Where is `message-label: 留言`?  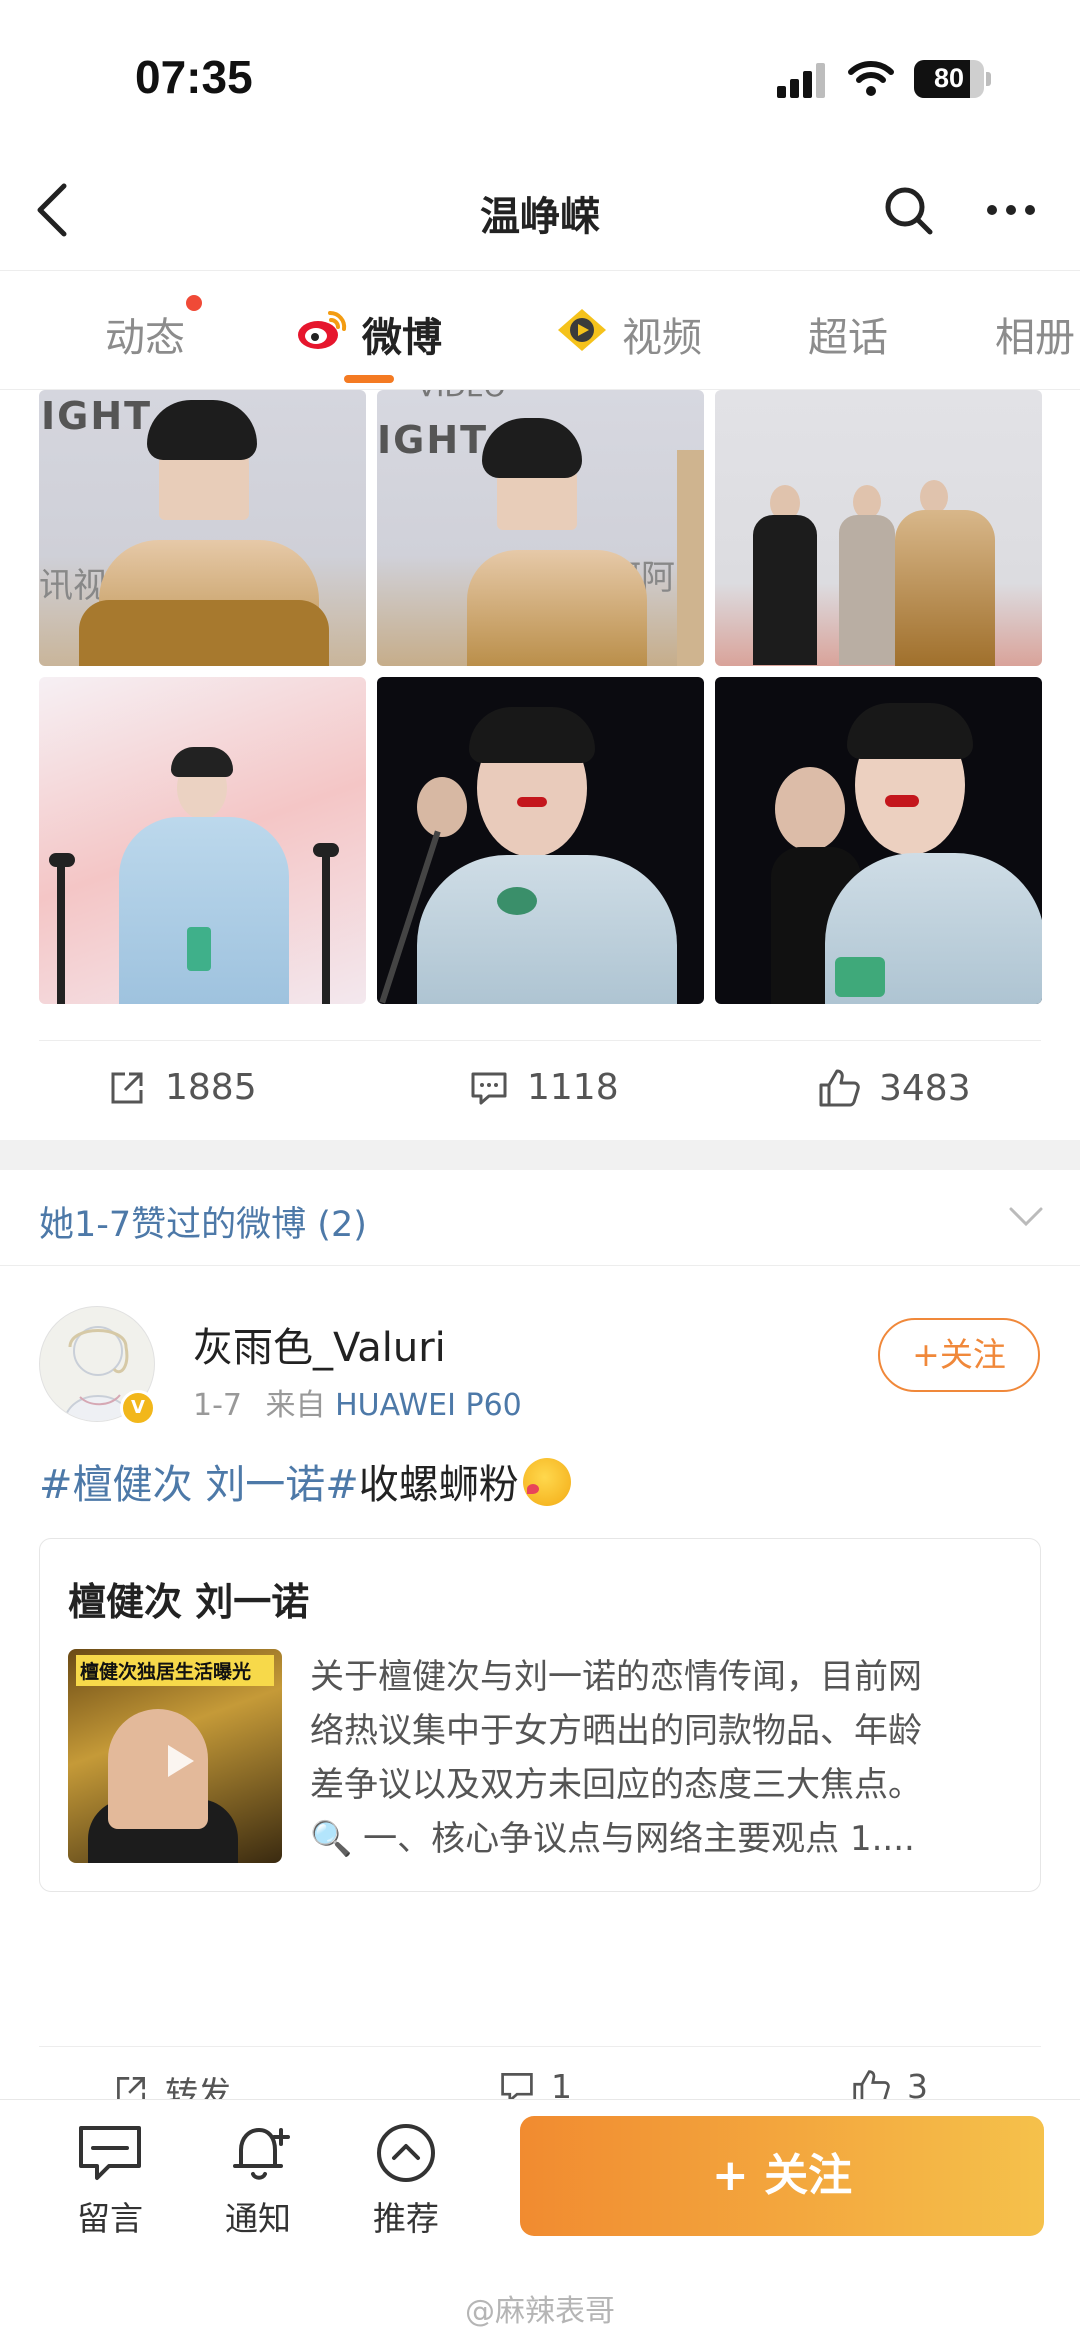 message-label: 留言 is located at coordinates (110, 2218).